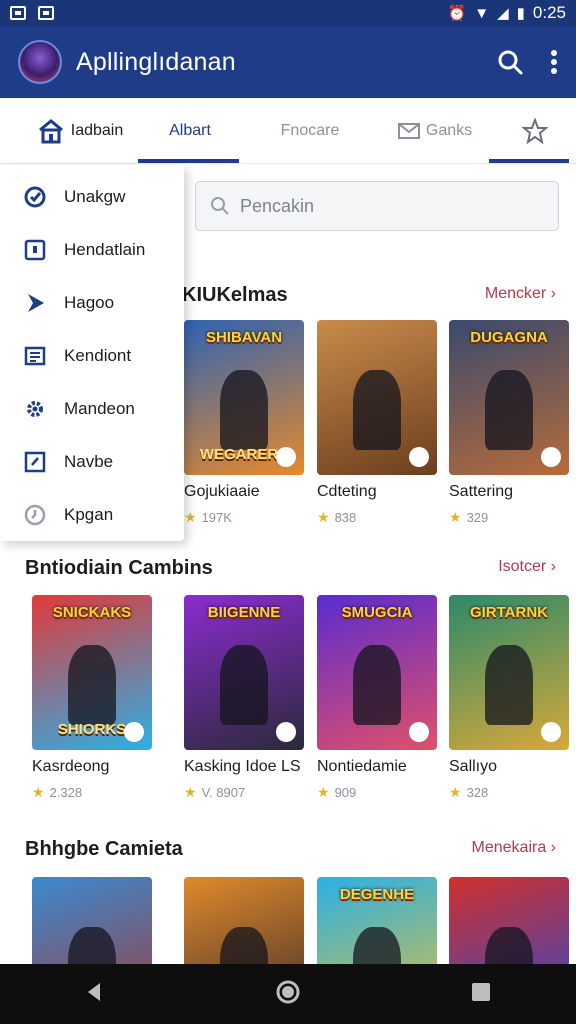  I want to click on more-options-icon, so click(554, 62).